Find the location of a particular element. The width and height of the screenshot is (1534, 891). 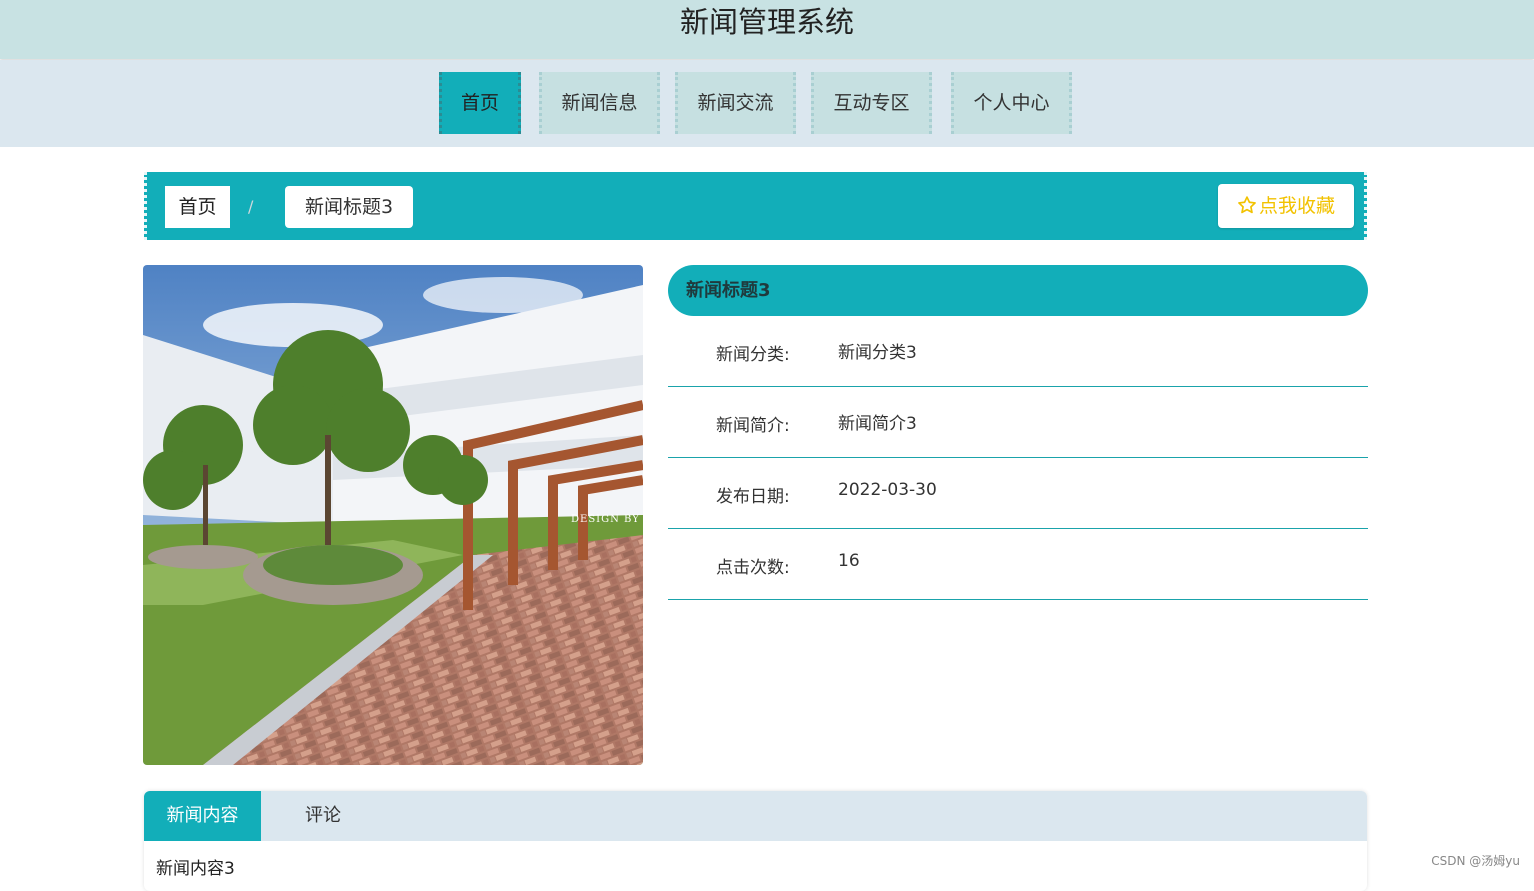

design-by-label: DESIGN BY is located at coordinates (605, 519).